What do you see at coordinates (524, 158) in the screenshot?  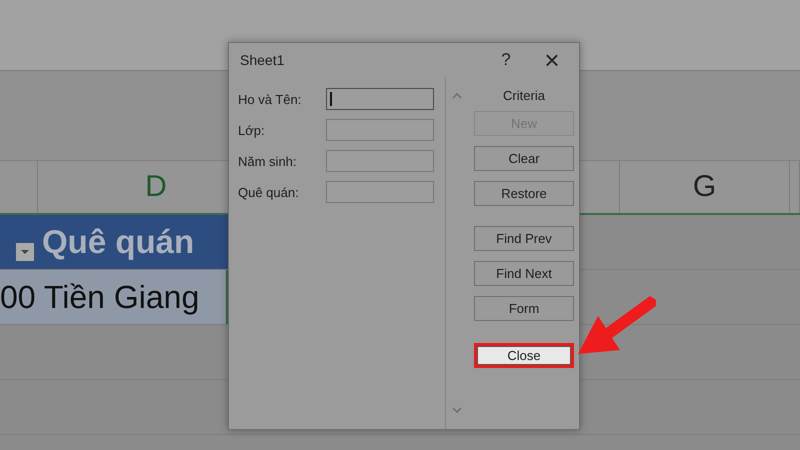 I see `dialog-button: Clear` at bounding box center [524, 158].